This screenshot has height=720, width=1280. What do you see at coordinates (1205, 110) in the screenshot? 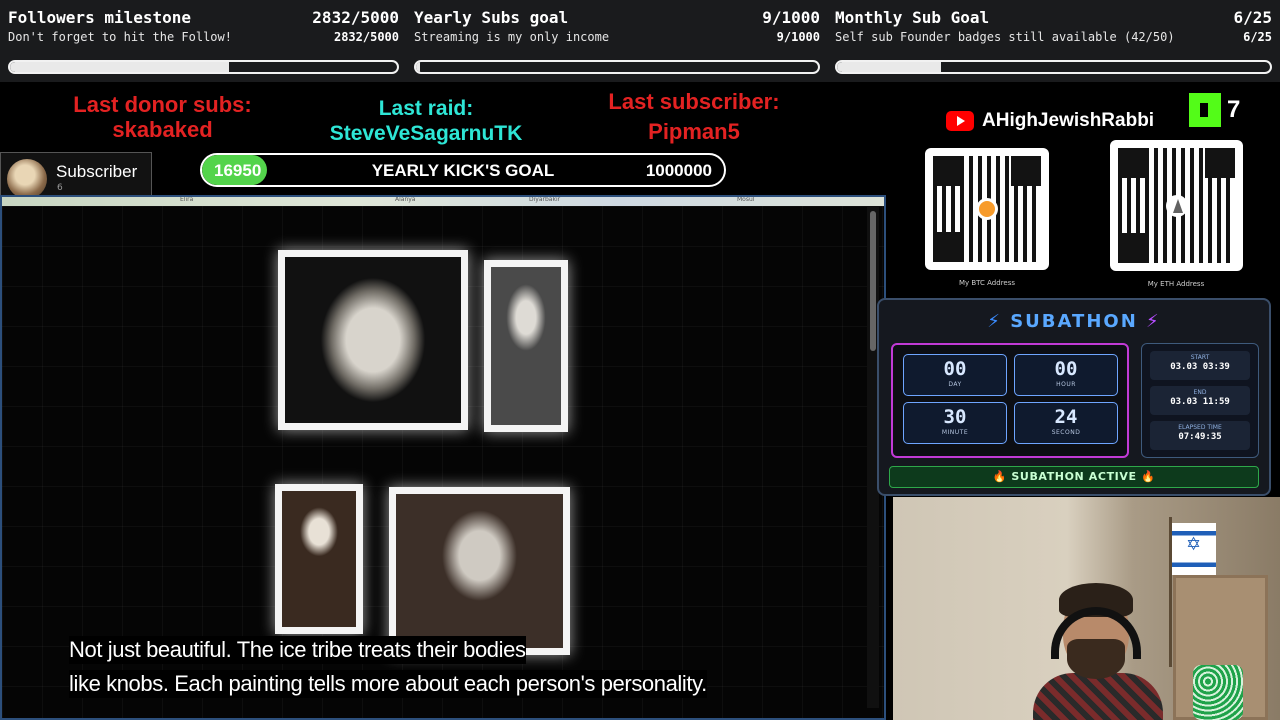
I see `kick-logo-icon` at bounding box center [1205, 110].